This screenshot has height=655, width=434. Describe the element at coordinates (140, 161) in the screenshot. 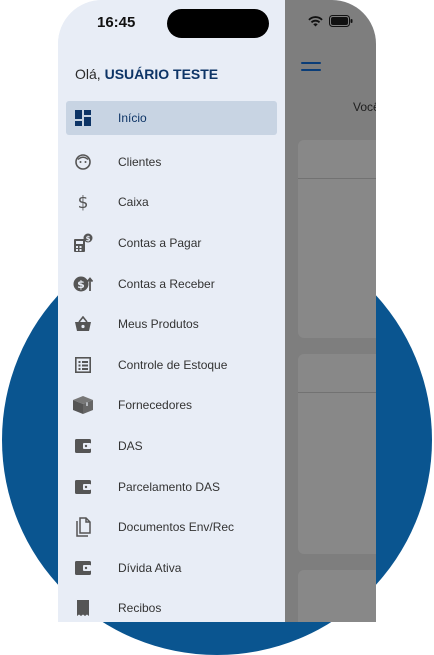

I see `drawer-item-label: Clientes` at that location.